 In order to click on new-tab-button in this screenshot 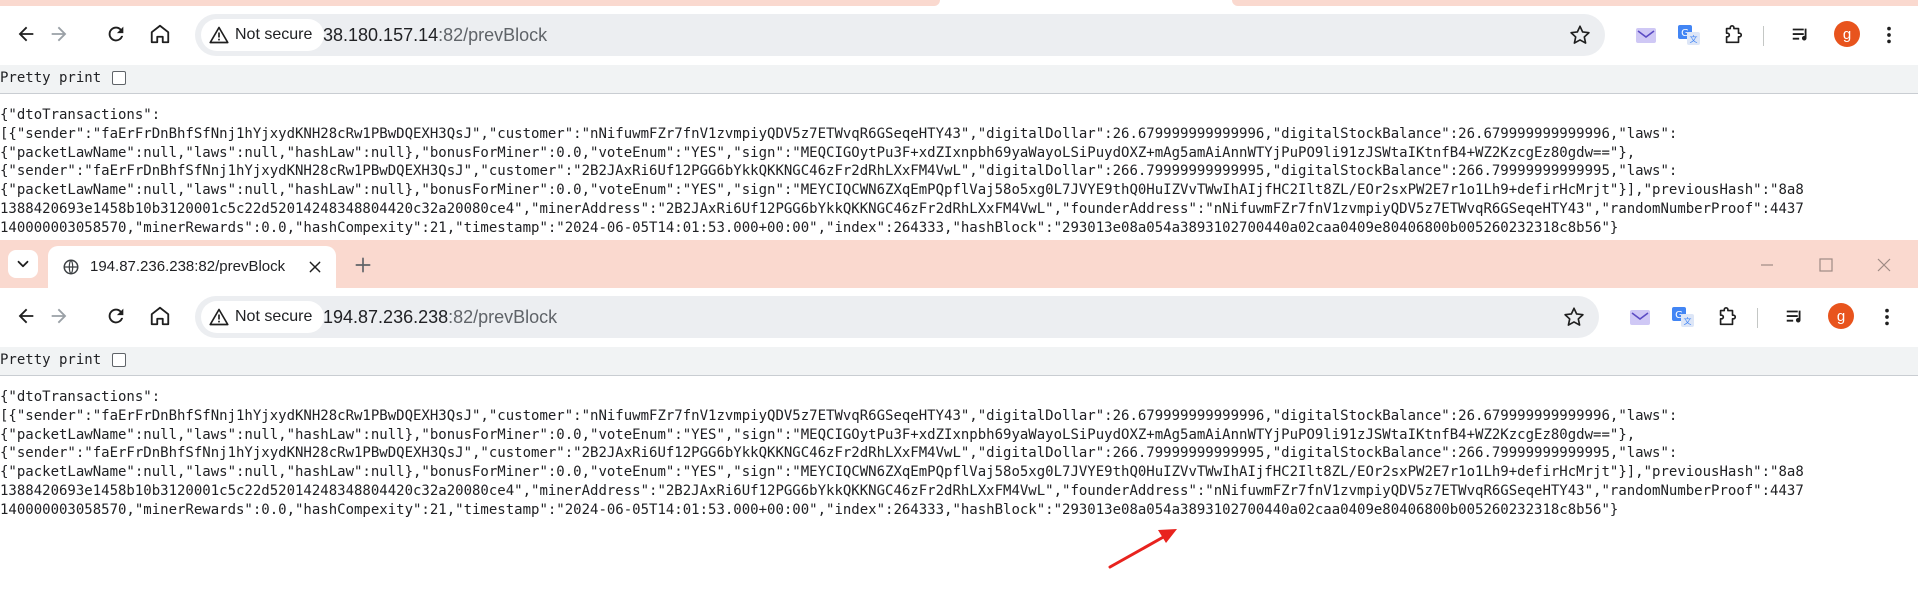, I will do `click(363, 265)`.